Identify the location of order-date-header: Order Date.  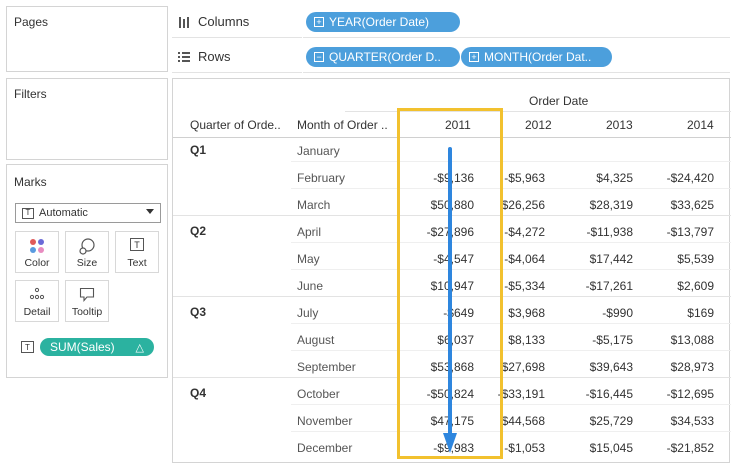
(559, 101).